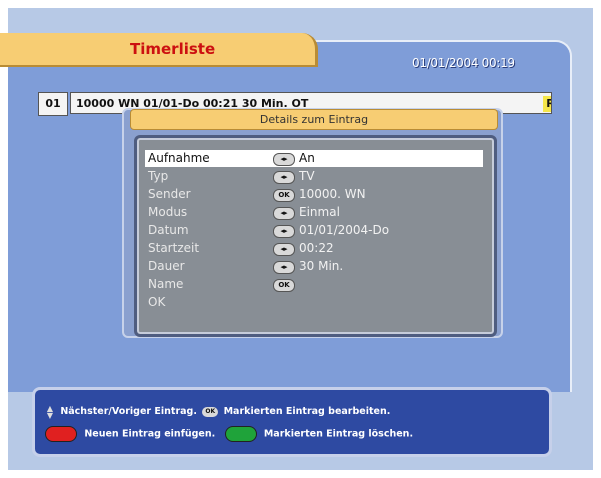  I want to click on help-red: Neuen Eintrag einfügen., so click(150, 434).